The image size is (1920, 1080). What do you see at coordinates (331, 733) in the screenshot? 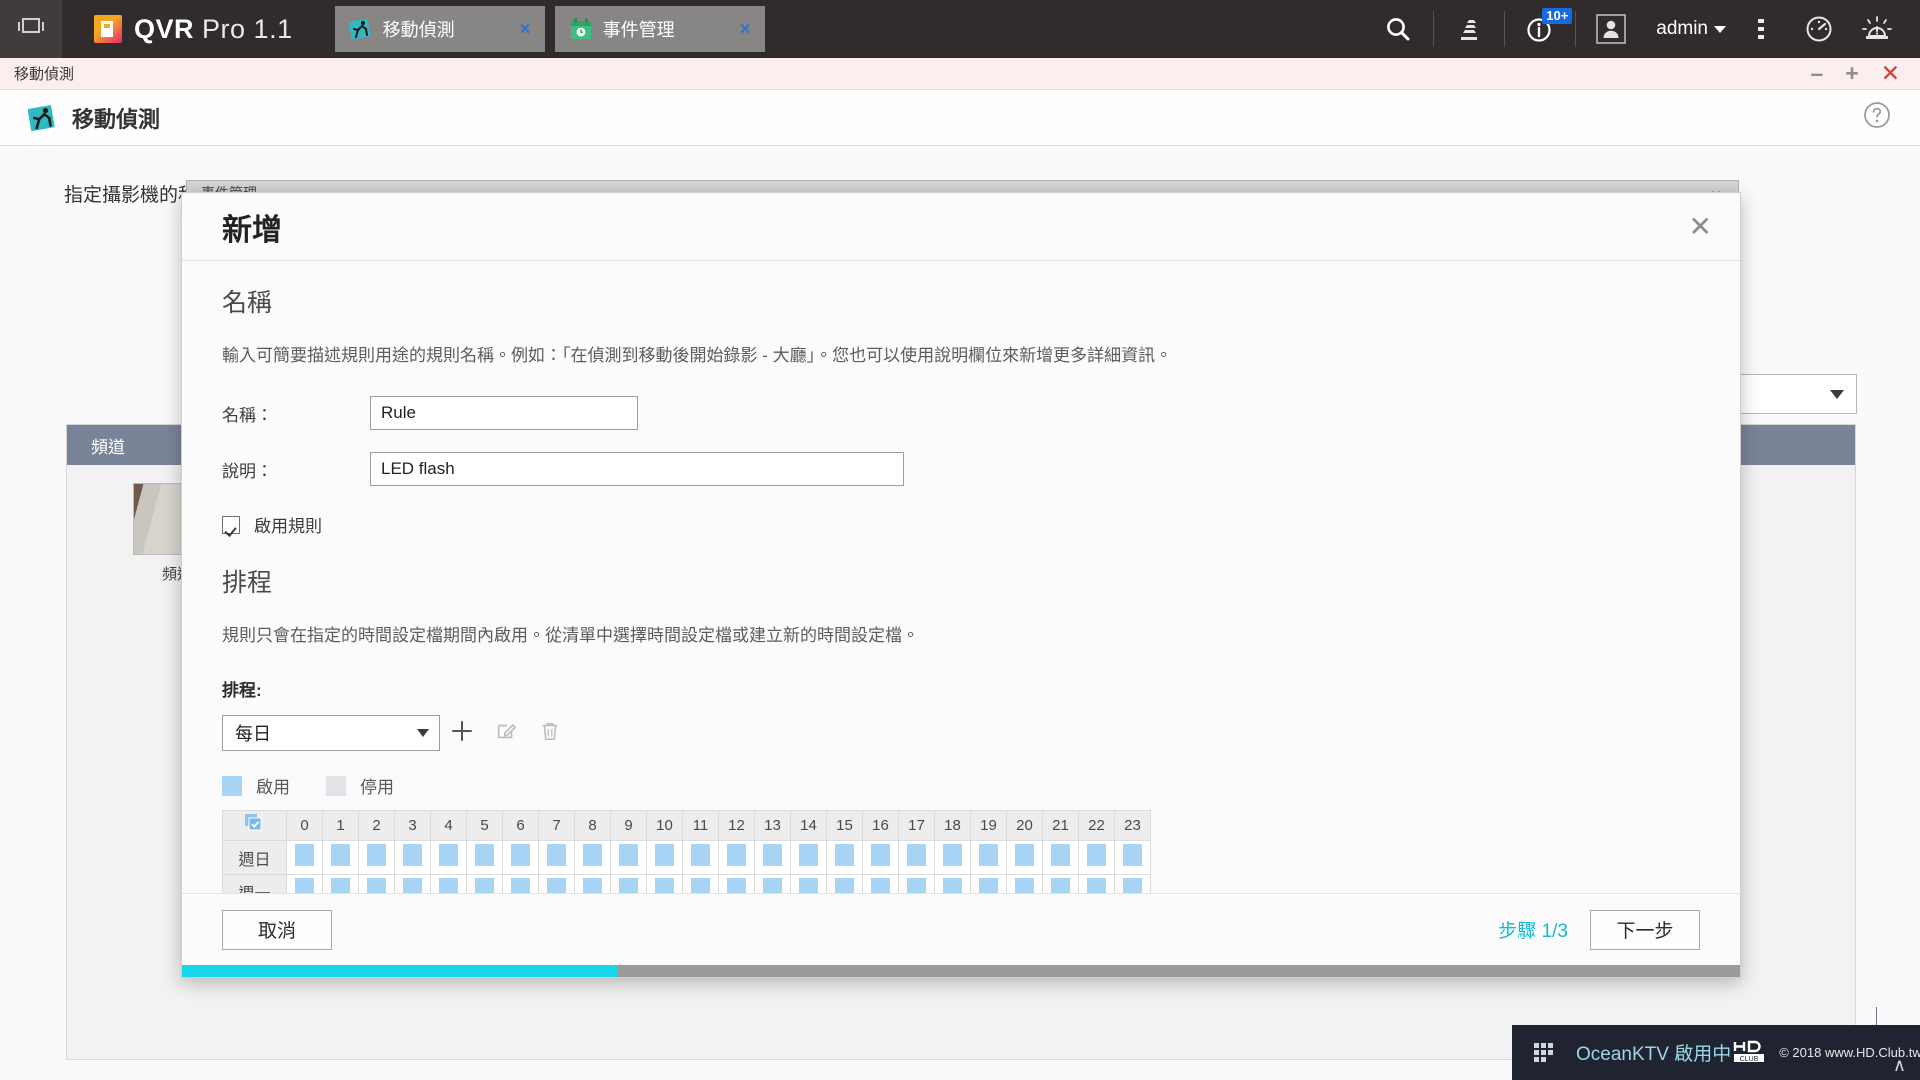
I see `schedule-profile-select: 每日` at bounding box center [331, 733].